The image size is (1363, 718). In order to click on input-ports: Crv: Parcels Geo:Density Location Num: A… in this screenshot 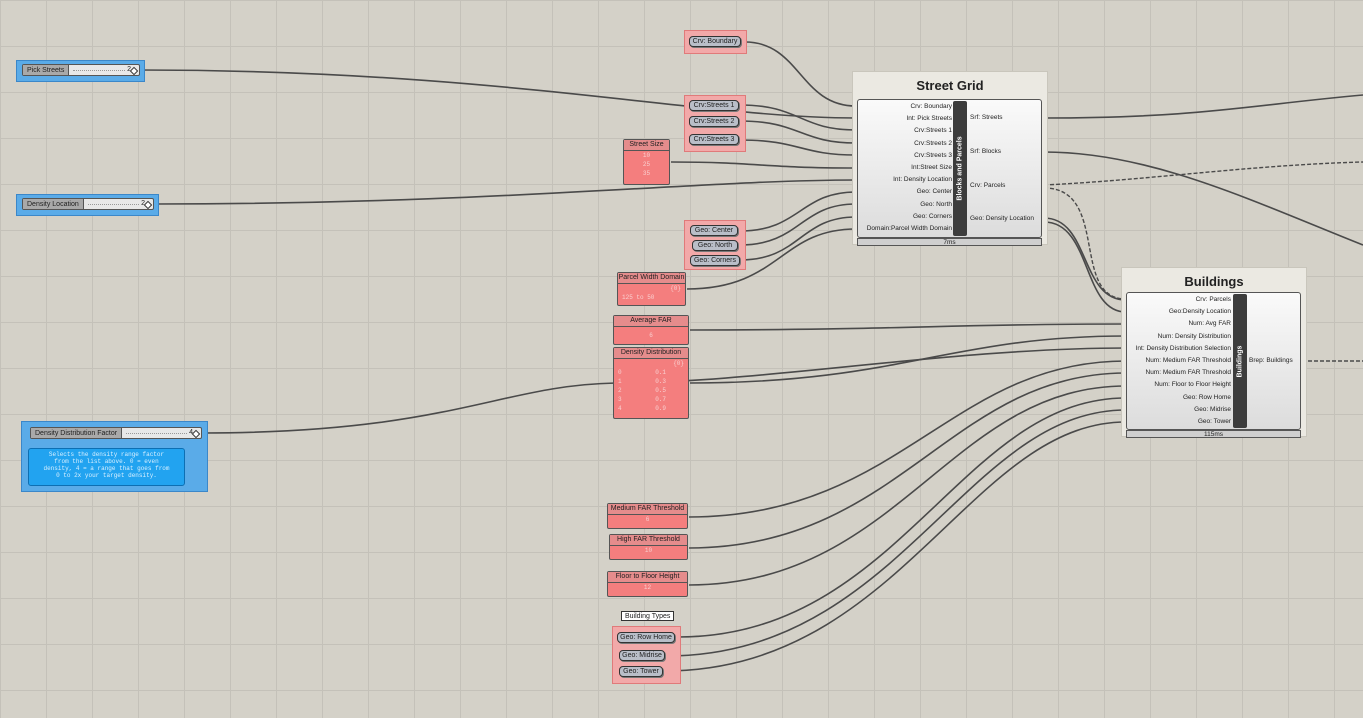, I will do `click(1180, 361)`.